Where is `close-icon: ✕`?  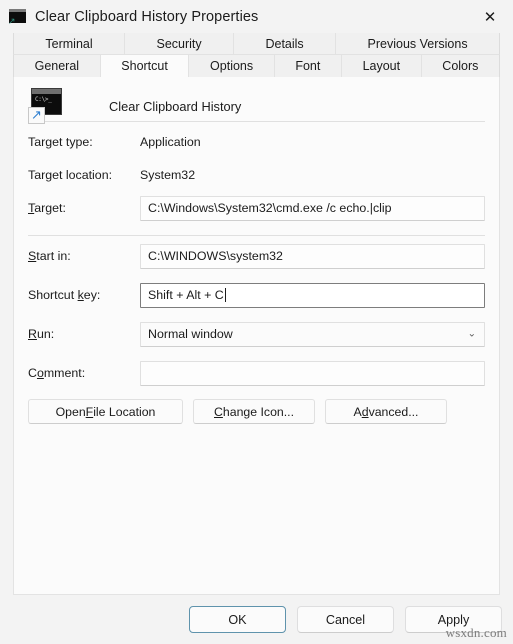
close-icon: ✕ is located at coordinates (490, 16).